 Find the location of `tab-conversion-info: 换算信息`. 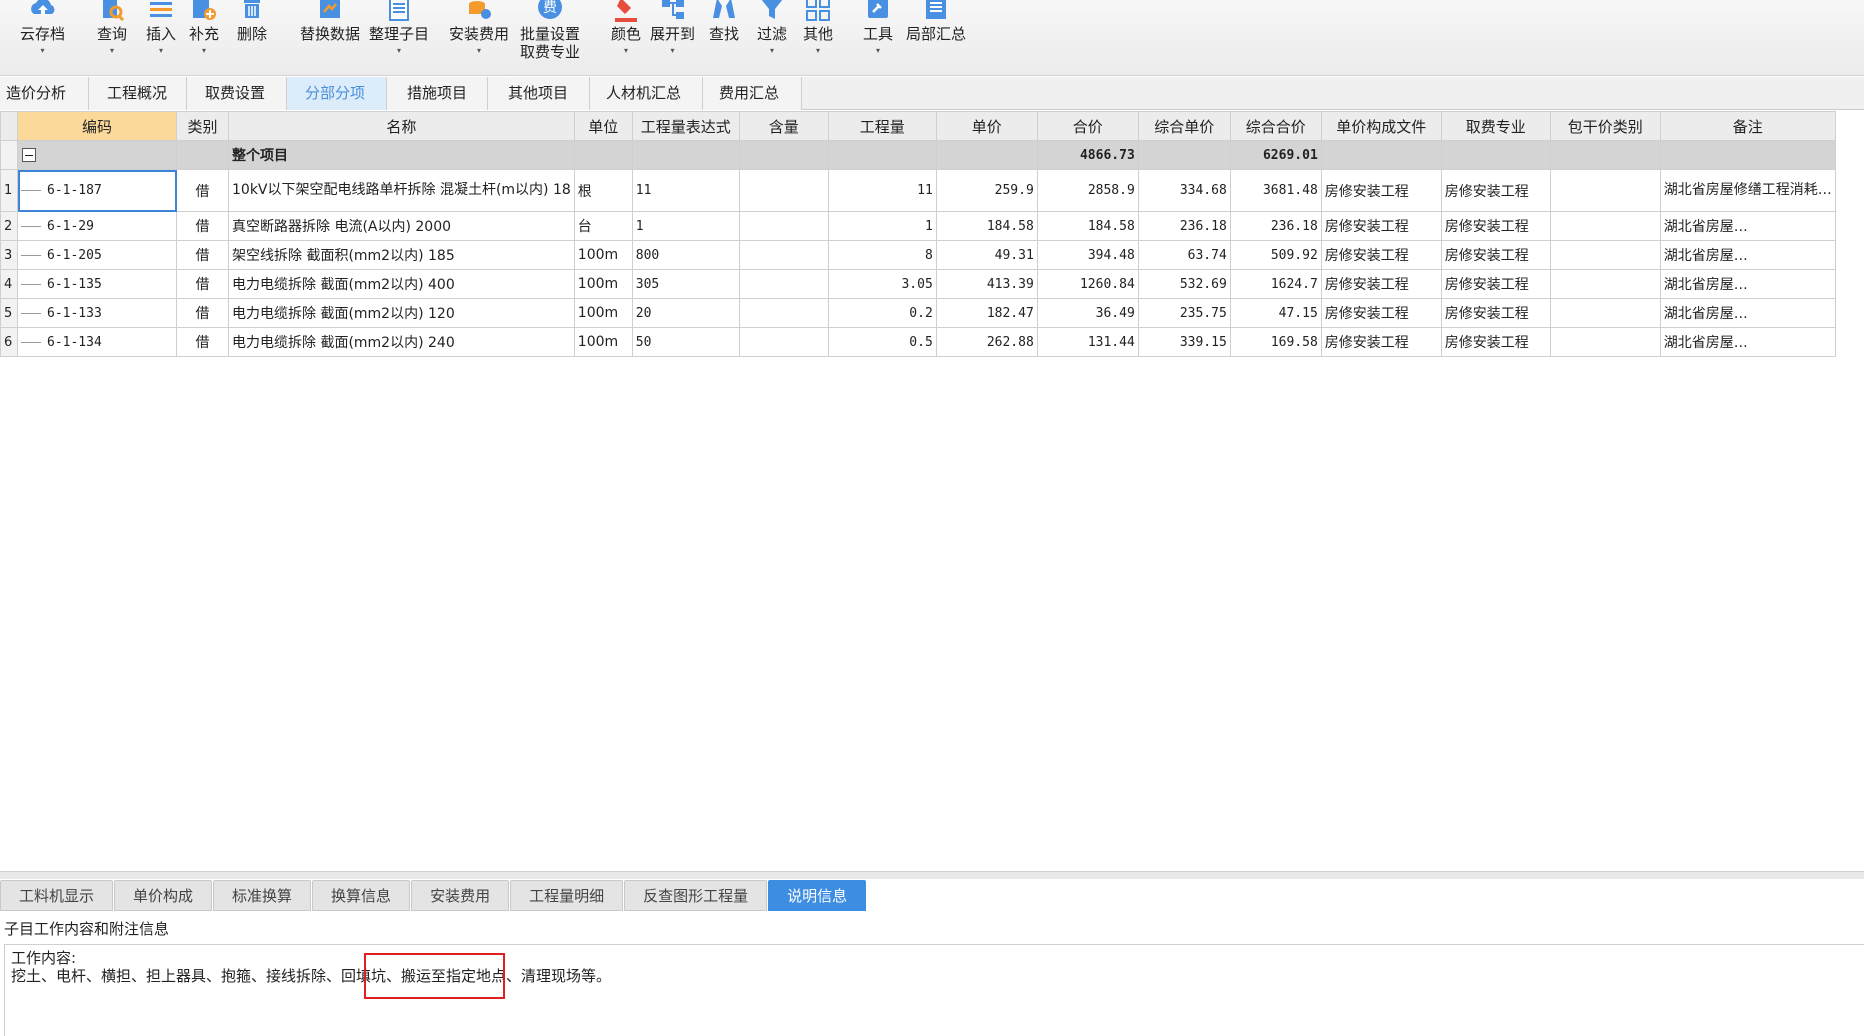

tab-conversion-info: 换算信息 is located at coordinates (361, 895).